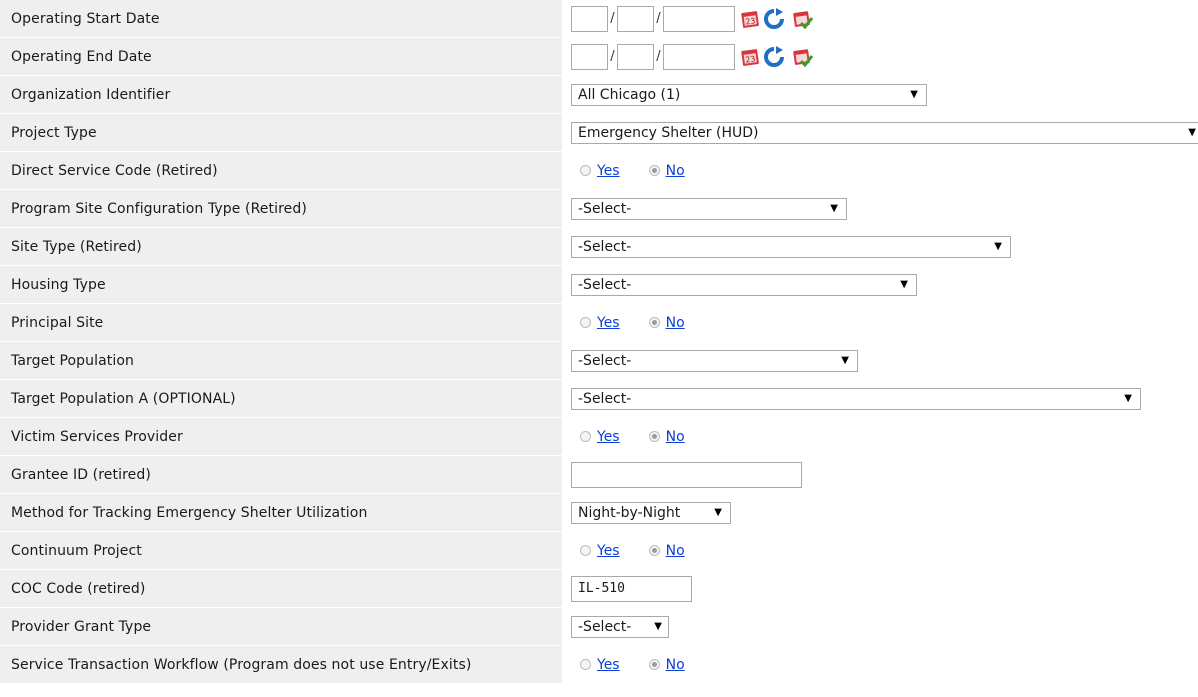  What do you see at coordinates (714, 360) in the screenshot?
I see `target-population-select: -Select- ▼` at bounding box center [714, 360].